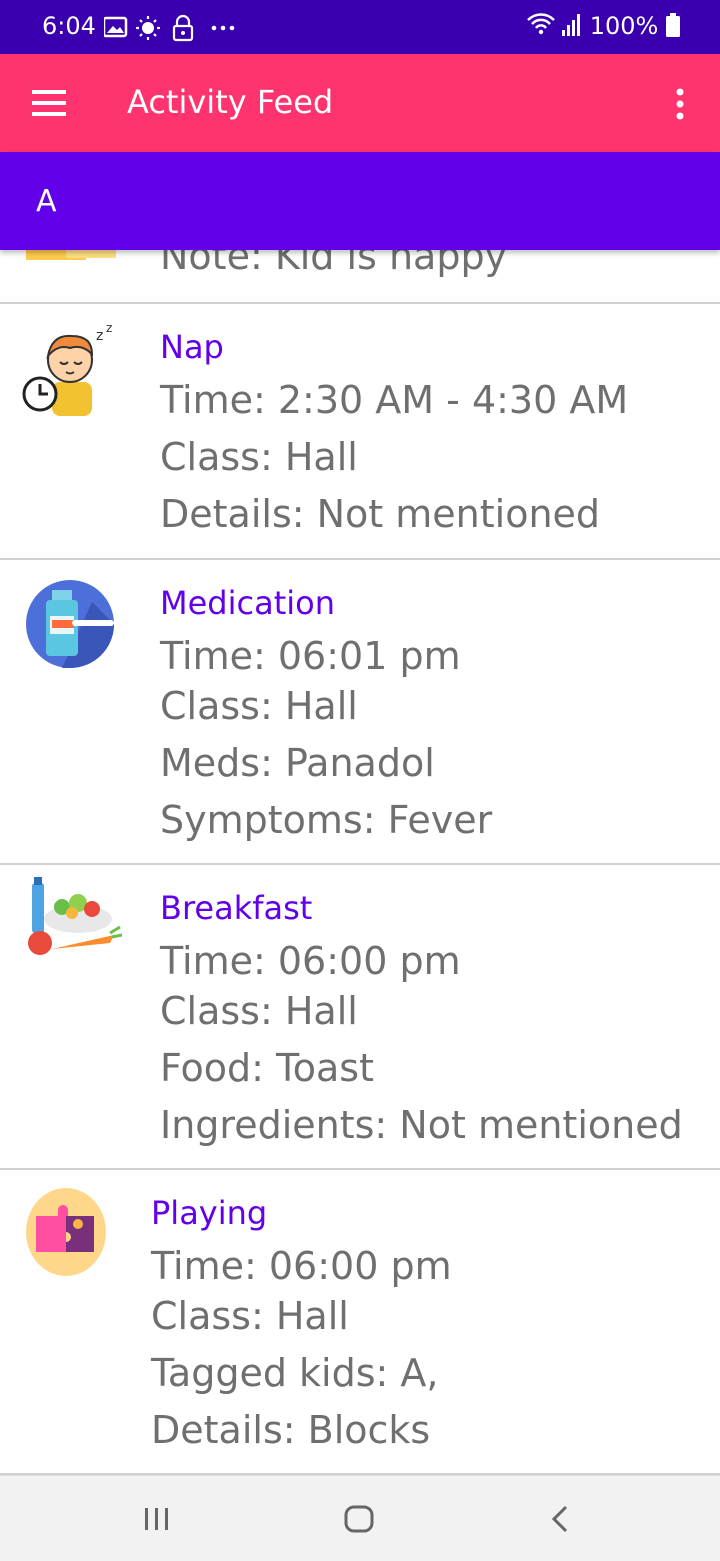 The image size is (720, 1561). What do you see at coordinates (169, 28) in the screenshot?
I see `status-icons-left` at bounding box center [169, 28].